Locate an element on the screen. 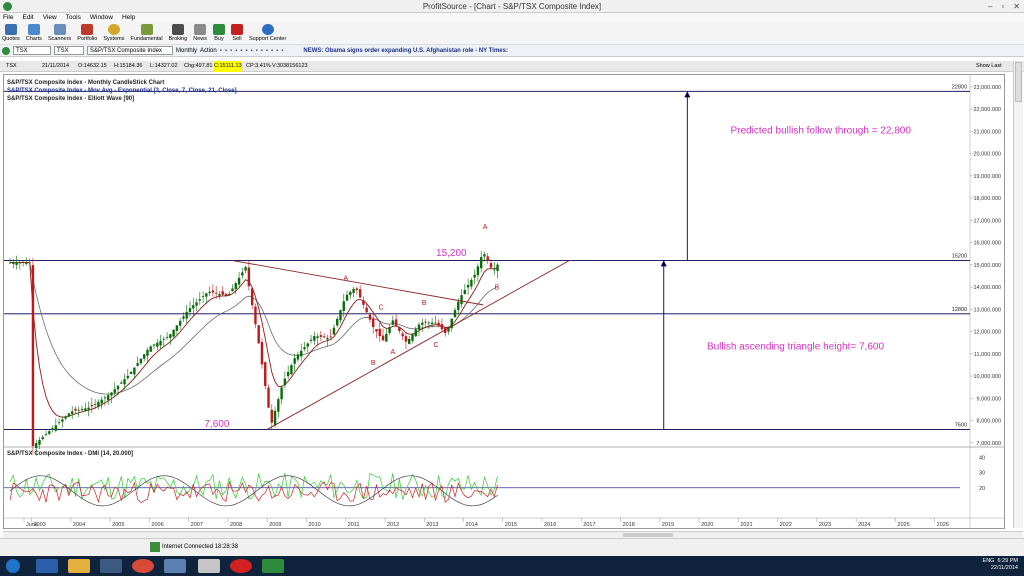 Image resolution: width=1024 pixels, height=576 pixels. ema-7-line is located at coordinates (254, 340).